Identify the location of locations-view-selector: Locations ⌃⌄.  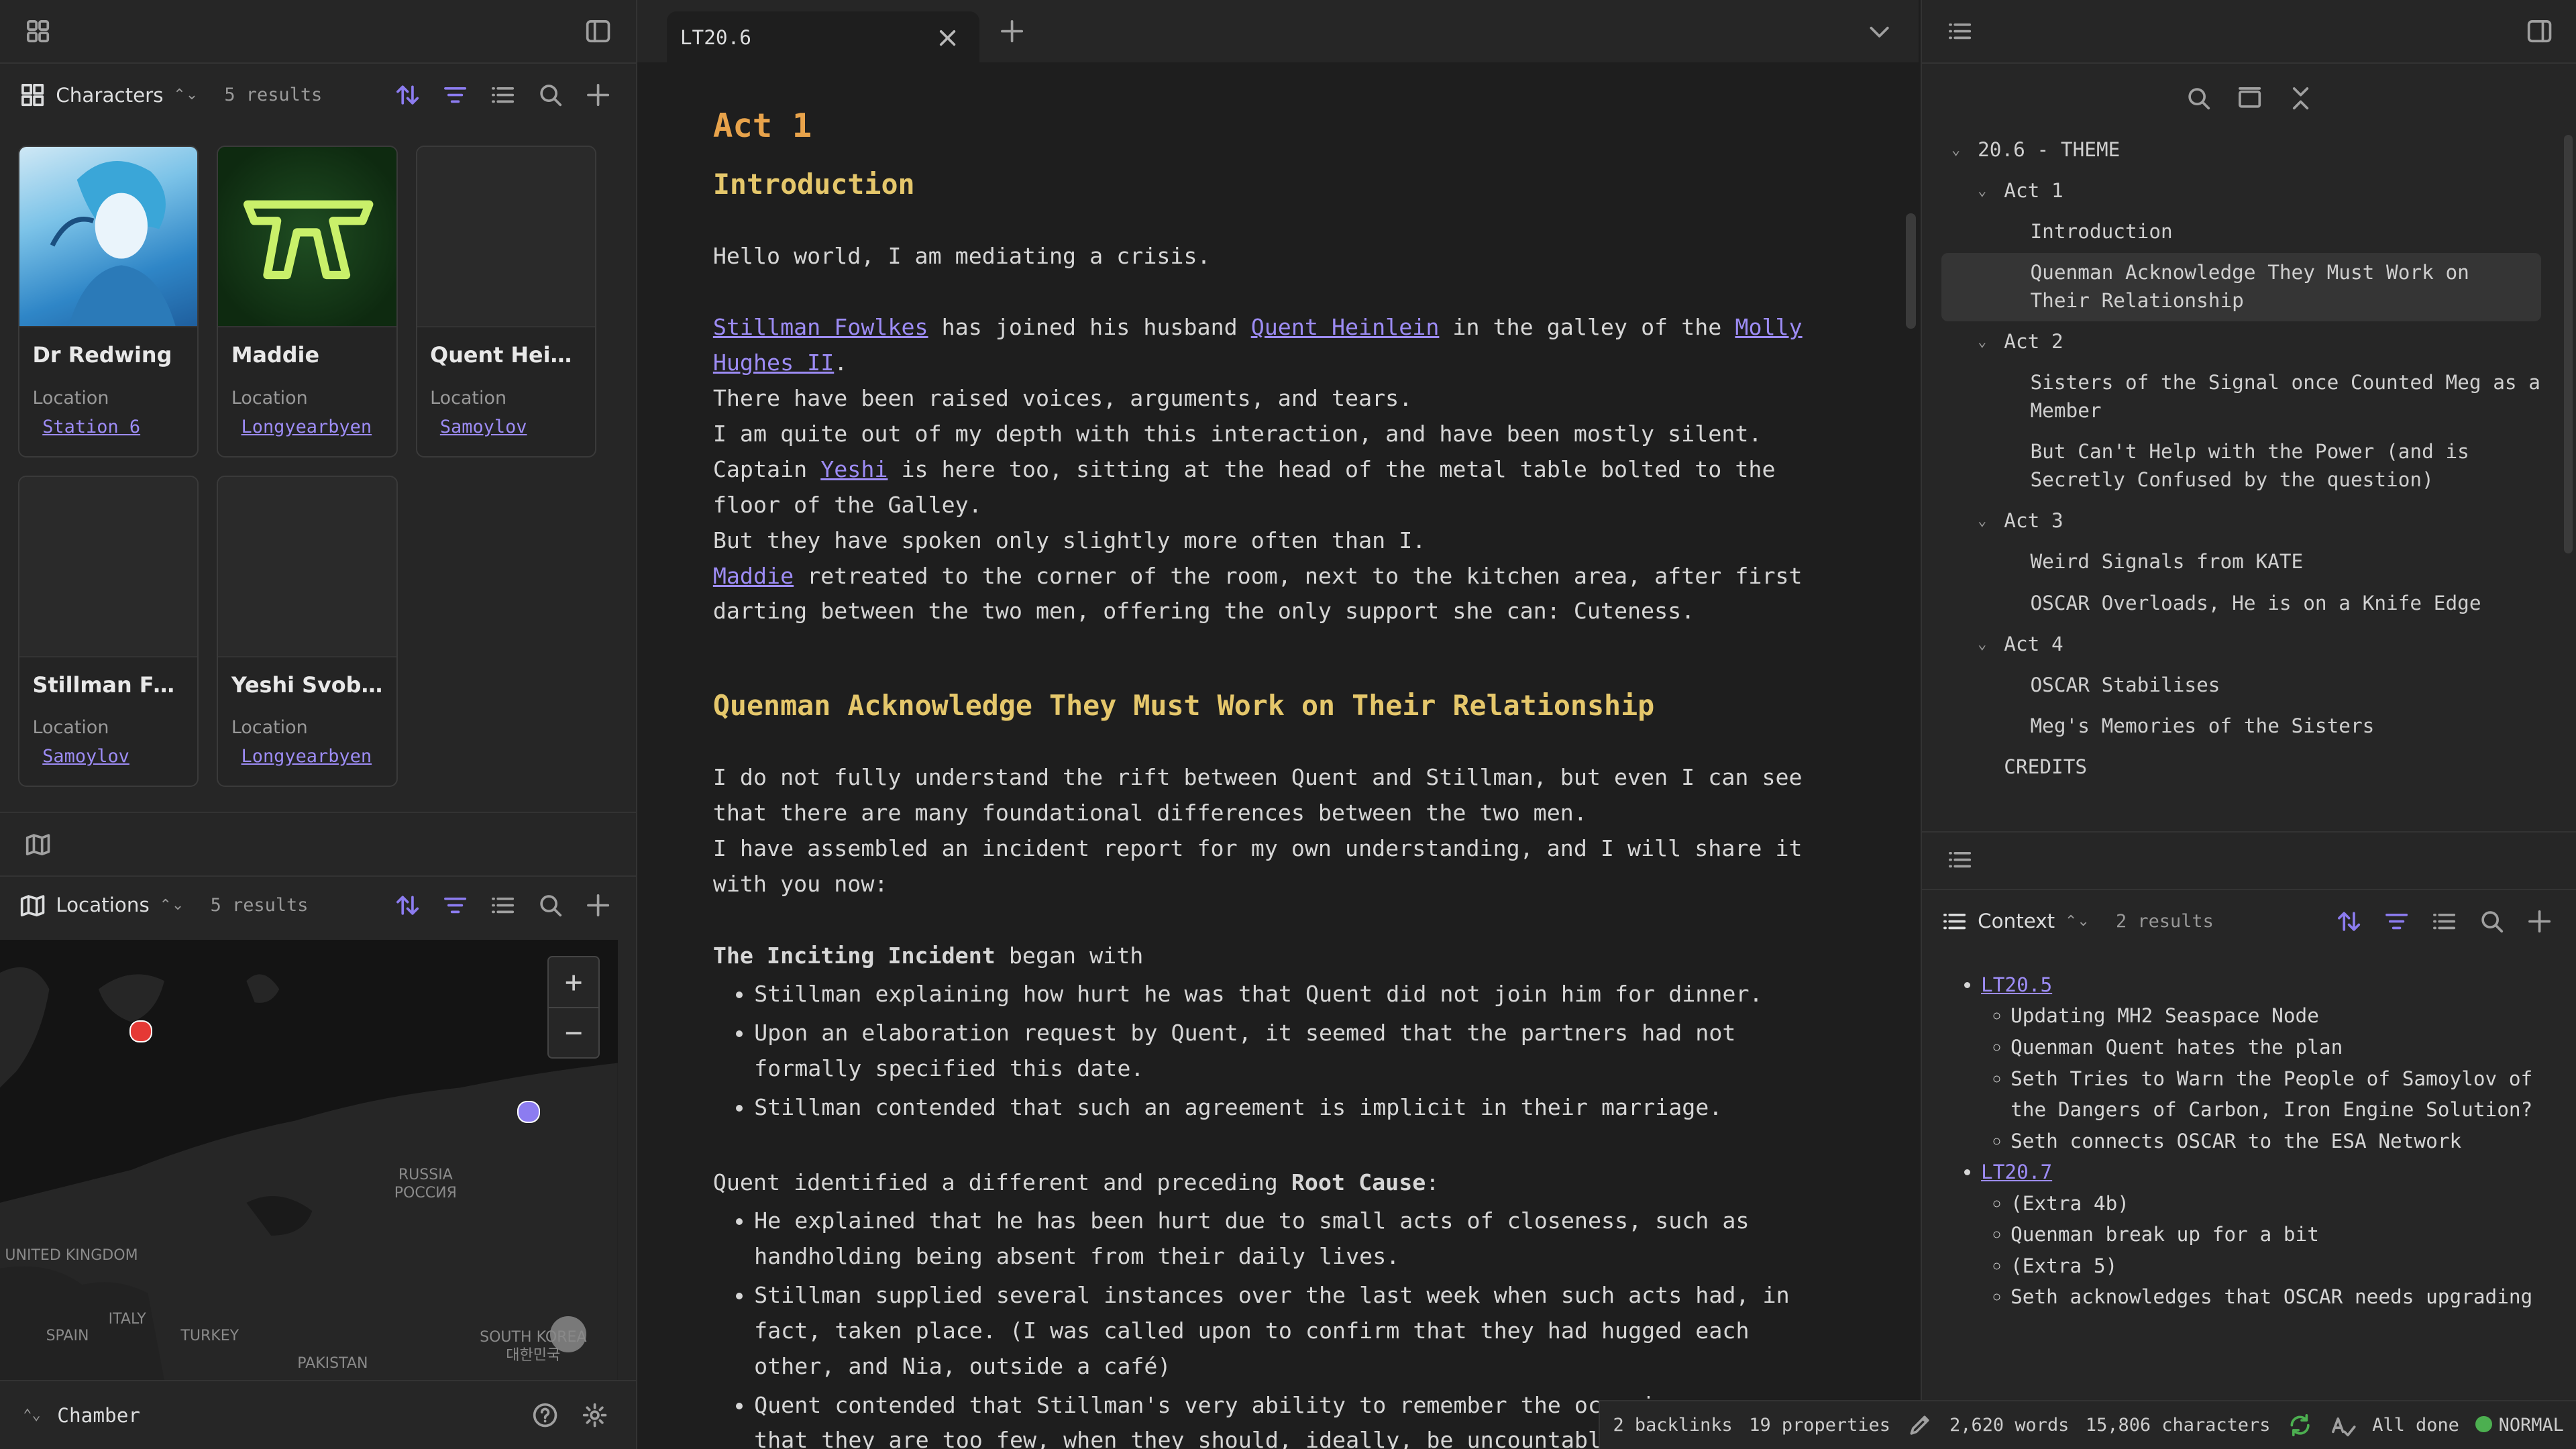
(101, 905).